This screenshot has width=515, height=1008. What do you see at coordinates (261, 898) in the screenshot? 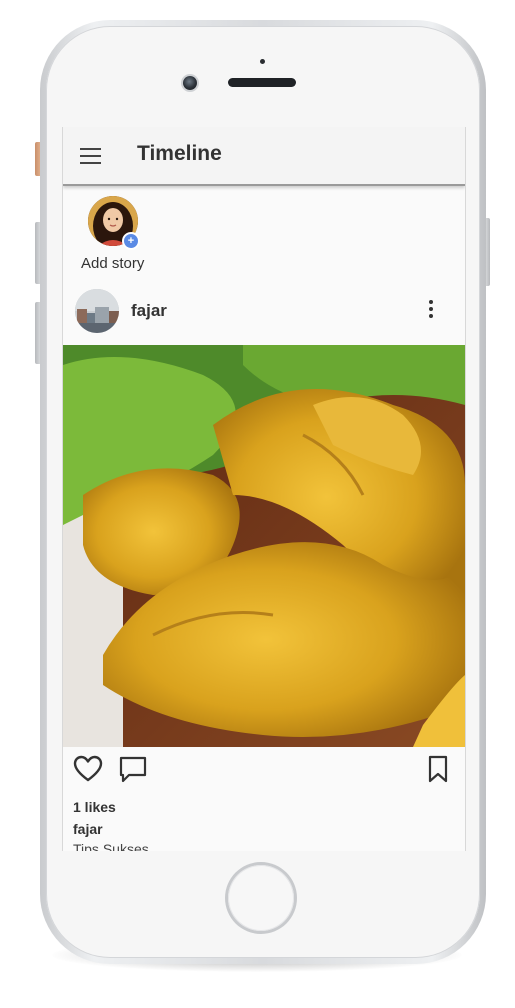
I see `home-button` at bounding box center [261, 898].